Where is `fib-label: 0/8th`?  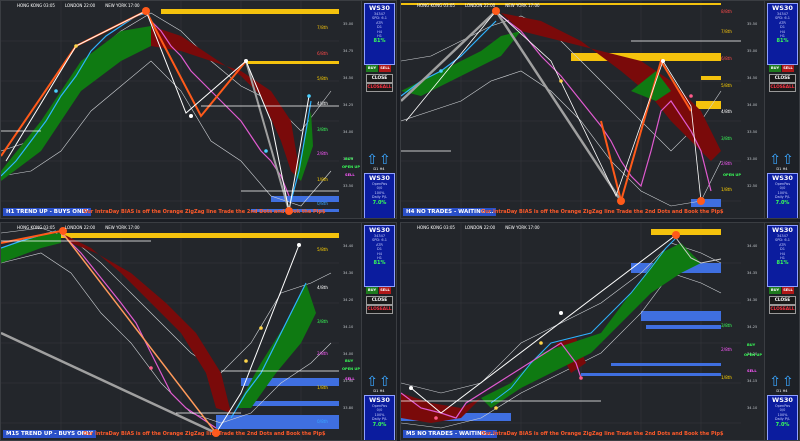 fib-label: 0/8th is located at coordinates (323, 421).